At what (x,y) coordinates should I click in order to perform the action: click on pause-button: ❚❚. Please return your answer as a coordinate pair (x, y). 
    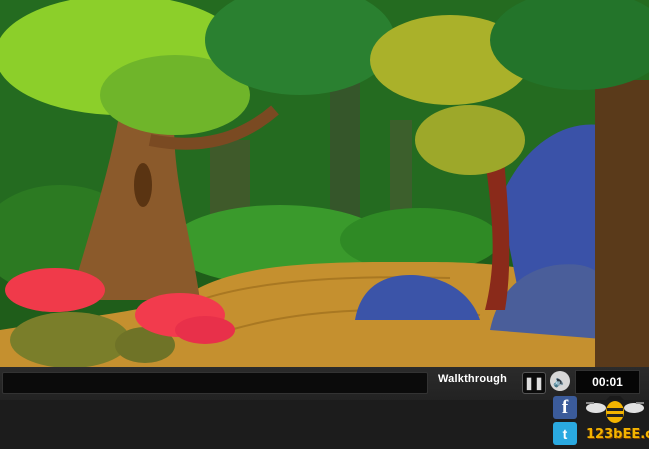
    Looking at the image, I should click on (534, 383).